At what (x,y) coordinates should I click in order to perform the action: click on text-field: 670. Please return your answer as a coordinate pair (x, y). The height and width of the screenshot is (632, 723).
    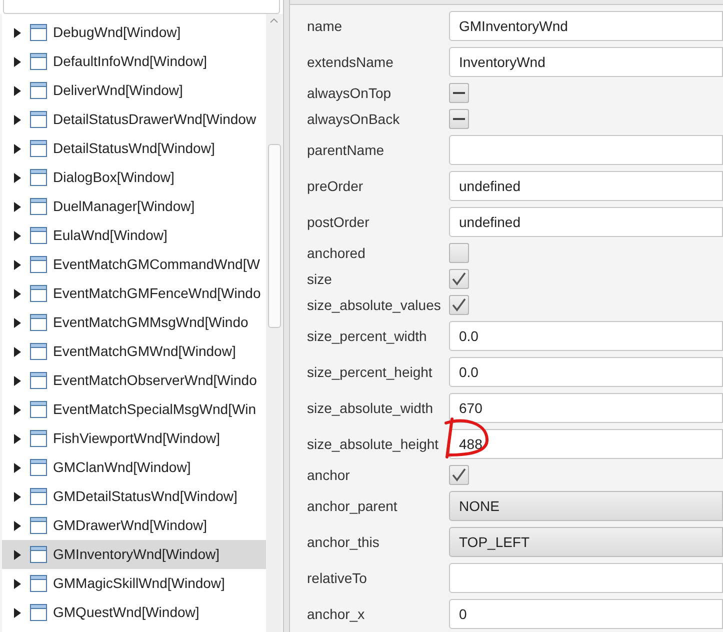
    Looking at the image, I should click on (586, 408).